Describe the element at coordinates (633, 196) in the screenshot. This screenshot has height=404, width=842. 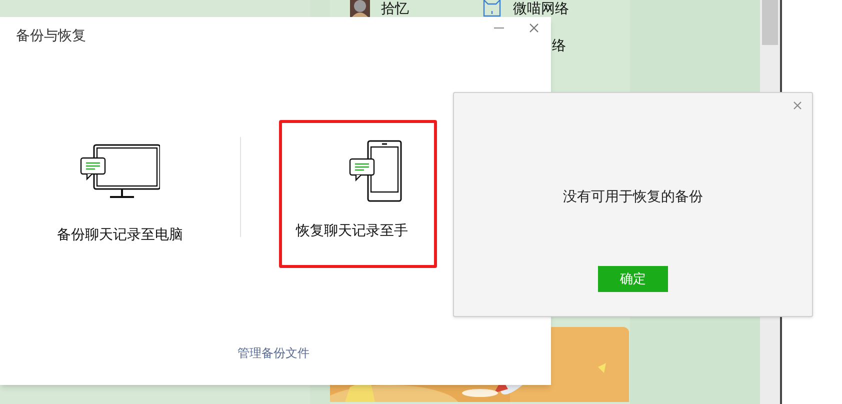
I see `message-text: 没有可用于恢复的备份` at that location.